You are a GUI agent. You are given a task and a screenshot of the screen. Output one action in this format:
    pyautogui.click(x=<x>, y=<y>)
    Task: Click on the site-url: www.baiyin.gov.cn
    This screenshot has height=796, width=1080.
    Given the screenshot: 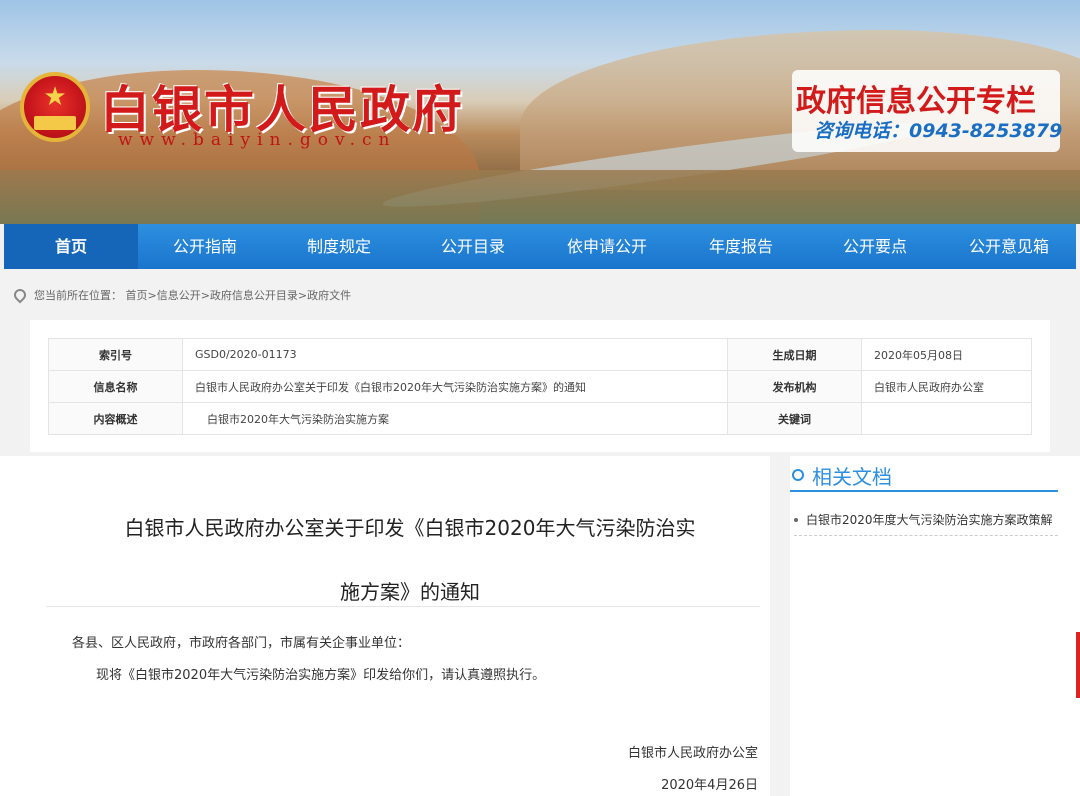 What is the action you would take?
    pyautogui.click(x=257, y=140)
    